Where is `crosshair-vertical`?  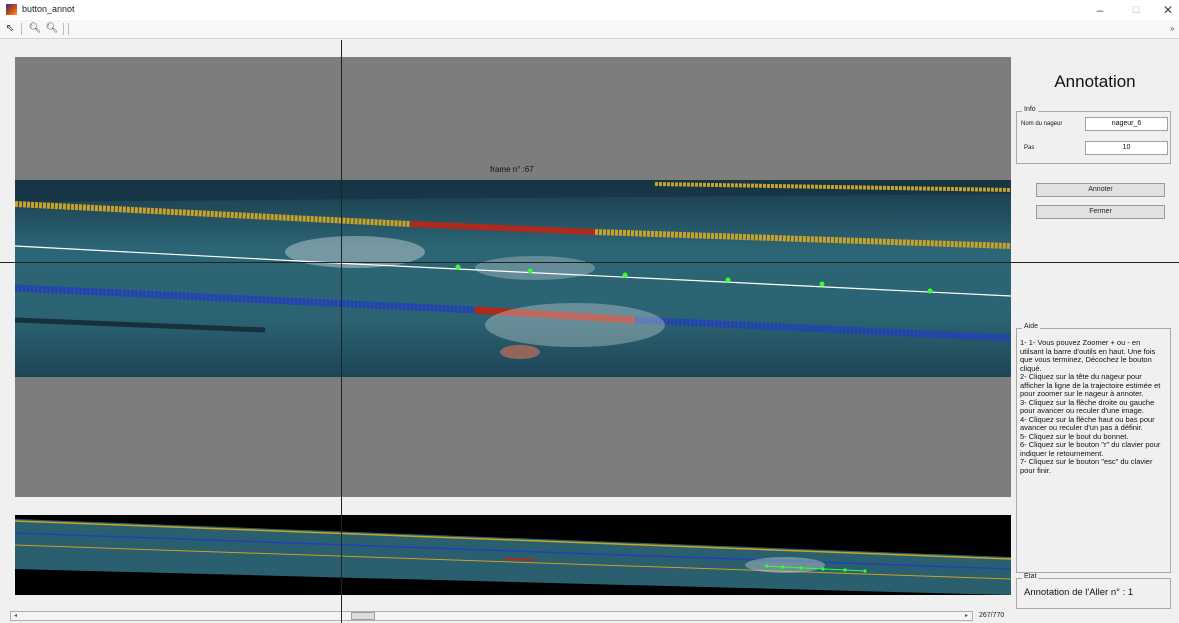
crosshair-vertical is located at coordinates (341, 331).